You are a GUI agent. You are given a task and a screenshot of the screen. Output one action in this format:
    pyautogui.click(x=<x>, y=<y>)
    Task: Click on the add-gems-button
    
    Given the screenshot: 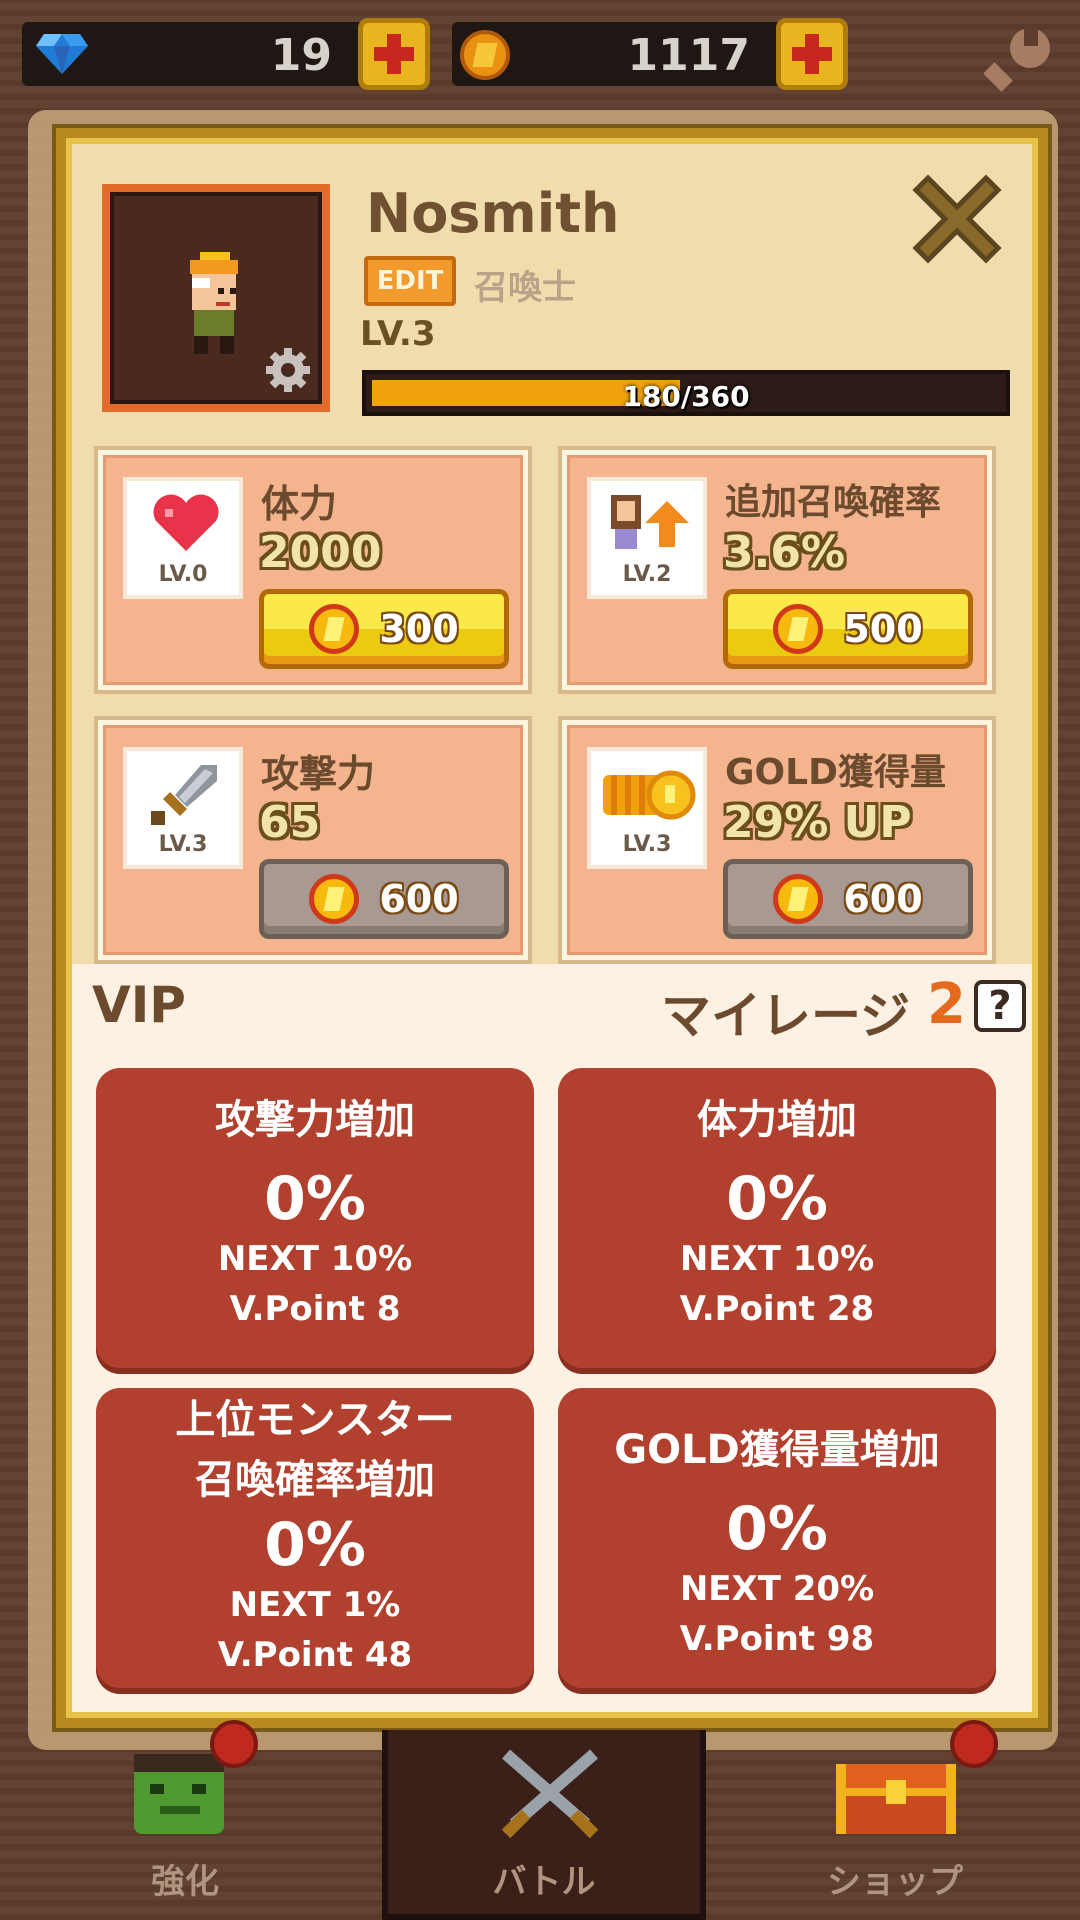 What is the action you would take?
    pyautogui.click(x=394, y=54)
    